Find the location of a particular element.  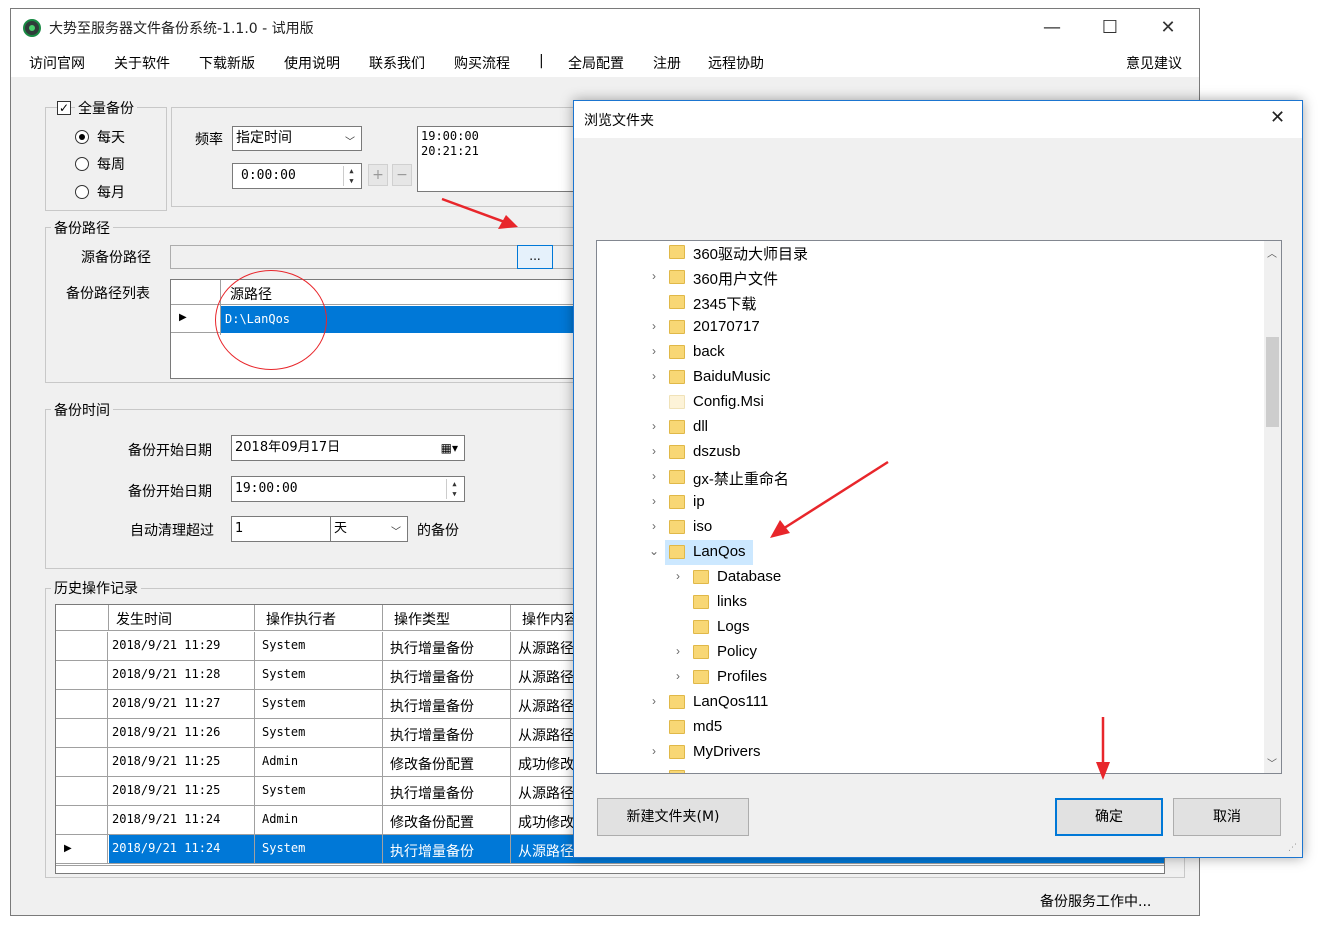

tree-node: md5 is located at coordinates (897, 728).